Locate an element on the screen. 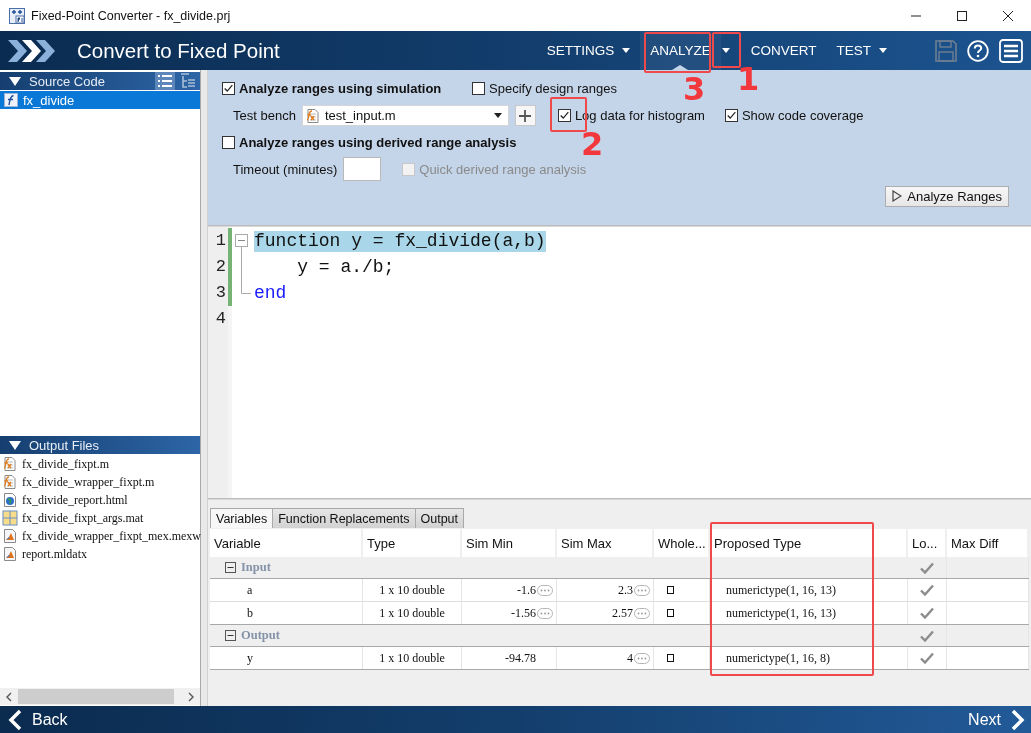 This screenshot has width=1031, height=733. tree-icon is located at coordinates (188, 81).